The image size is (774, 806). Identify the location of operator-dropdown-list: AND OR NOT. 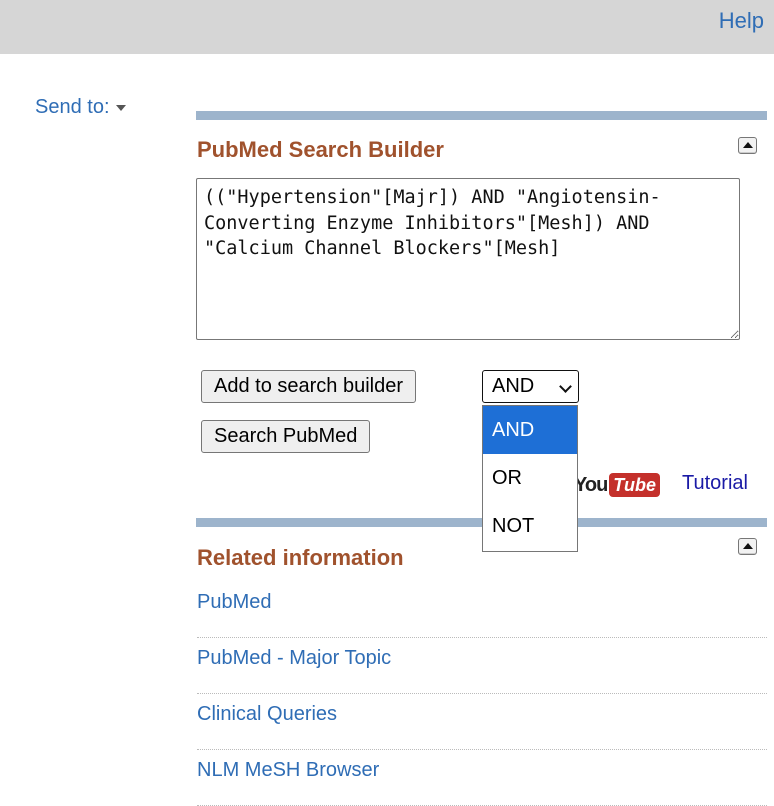
(530, 478).